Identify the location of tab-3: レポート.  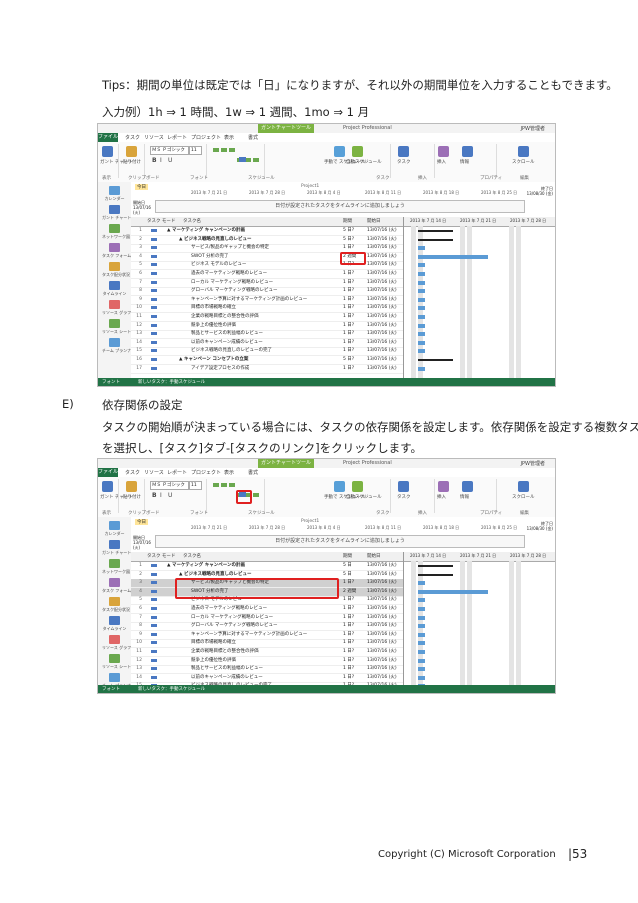
(177, 472).